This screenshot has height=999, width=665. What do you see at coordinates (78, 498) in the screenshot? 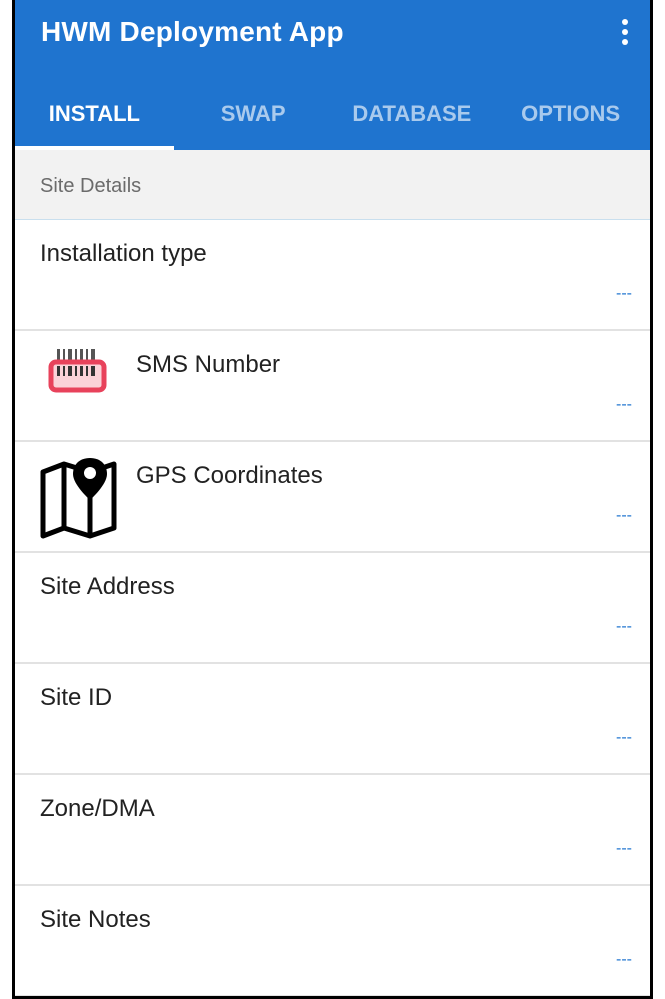
I see `map-pin-icon` at bounding box center [78, 498].